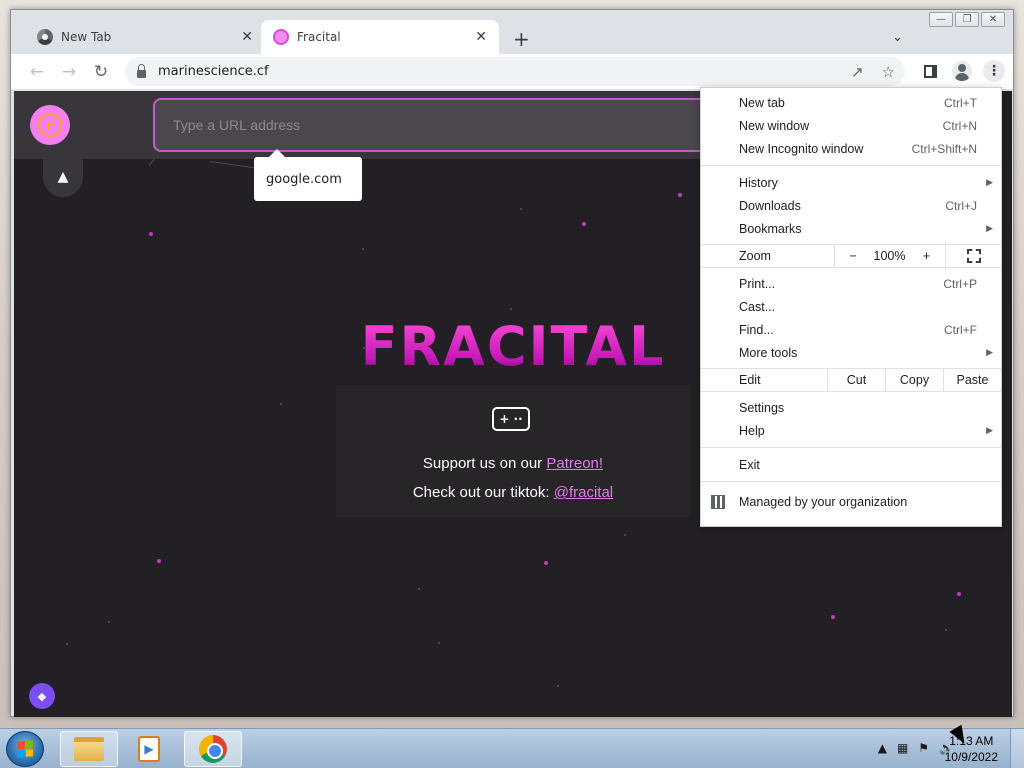 The image size is (1024, 768). I want to click on menu-item-edit: Edit Cut Copy Paste, so click(851, 380).